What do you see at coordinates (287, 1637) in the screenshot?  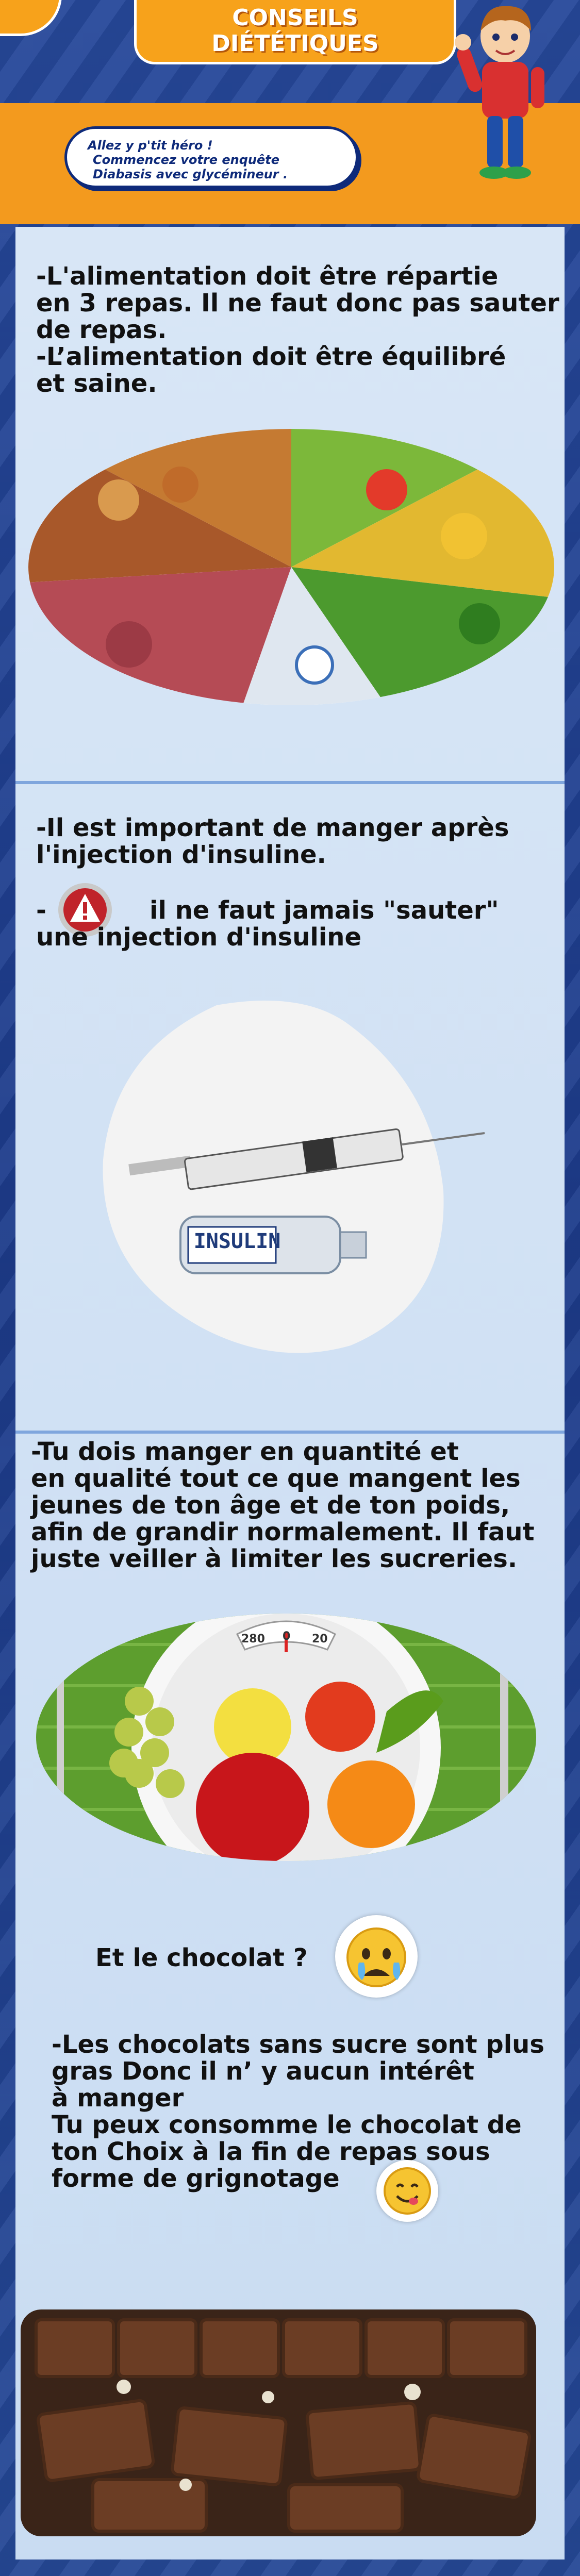 I see `scale-number-0: 0` at bounding box center [287, 1637].